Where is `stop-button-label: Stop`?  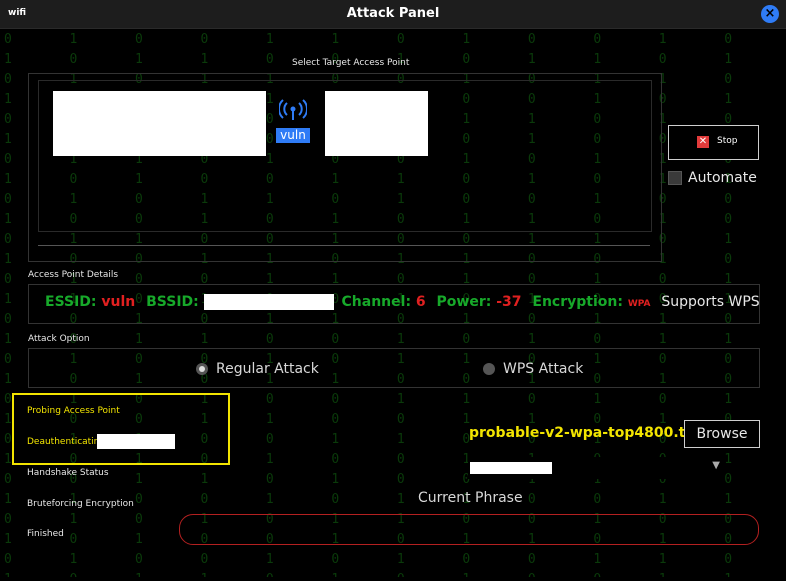 stop-button-label: Stop is located at coordinates (727, 141).